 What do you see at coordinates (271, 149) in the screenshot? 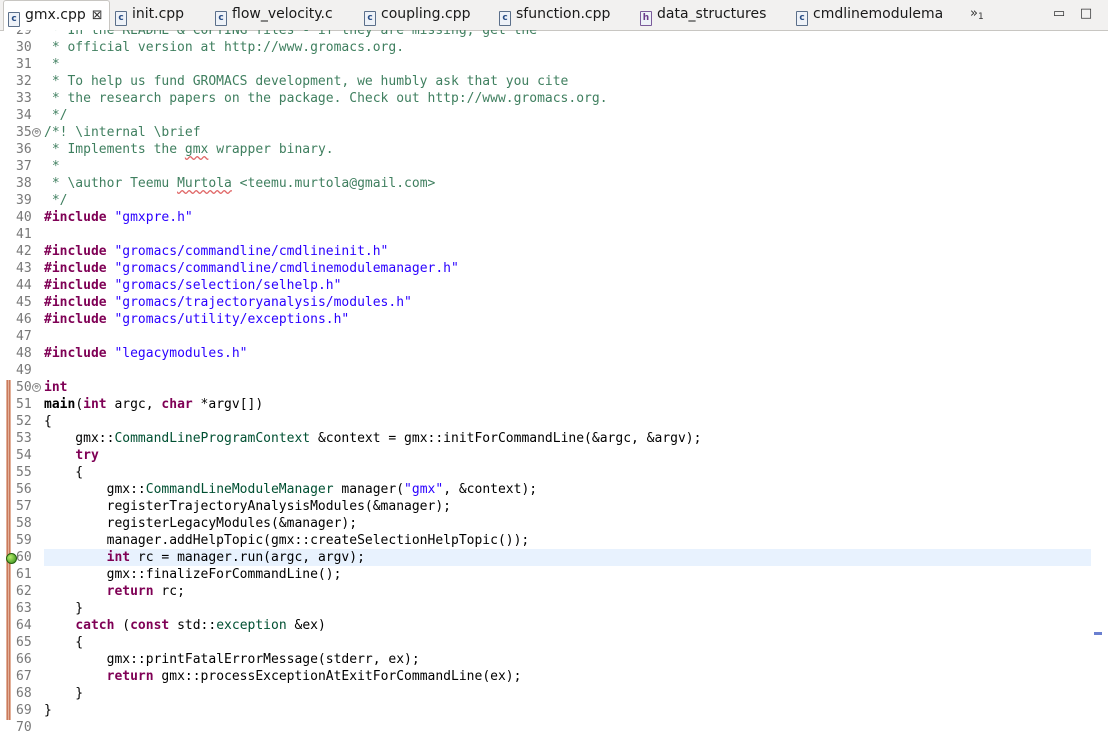
I see `code-token: wrapper binary.` at bounding box center [271, 149].